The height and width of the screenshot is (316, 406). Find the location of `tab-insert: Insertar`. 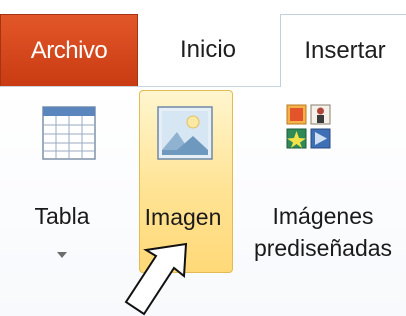

tab-insert: Insertar is located at coordinates (343, 50).